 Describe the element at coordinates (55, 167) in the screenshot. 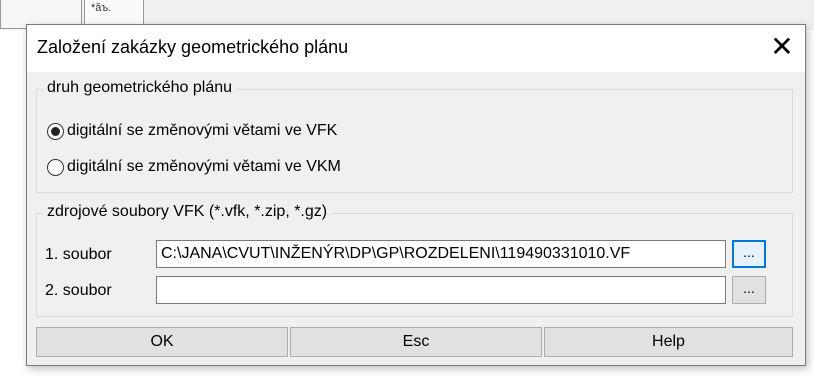

I see `radio-button-vkm` at that location.